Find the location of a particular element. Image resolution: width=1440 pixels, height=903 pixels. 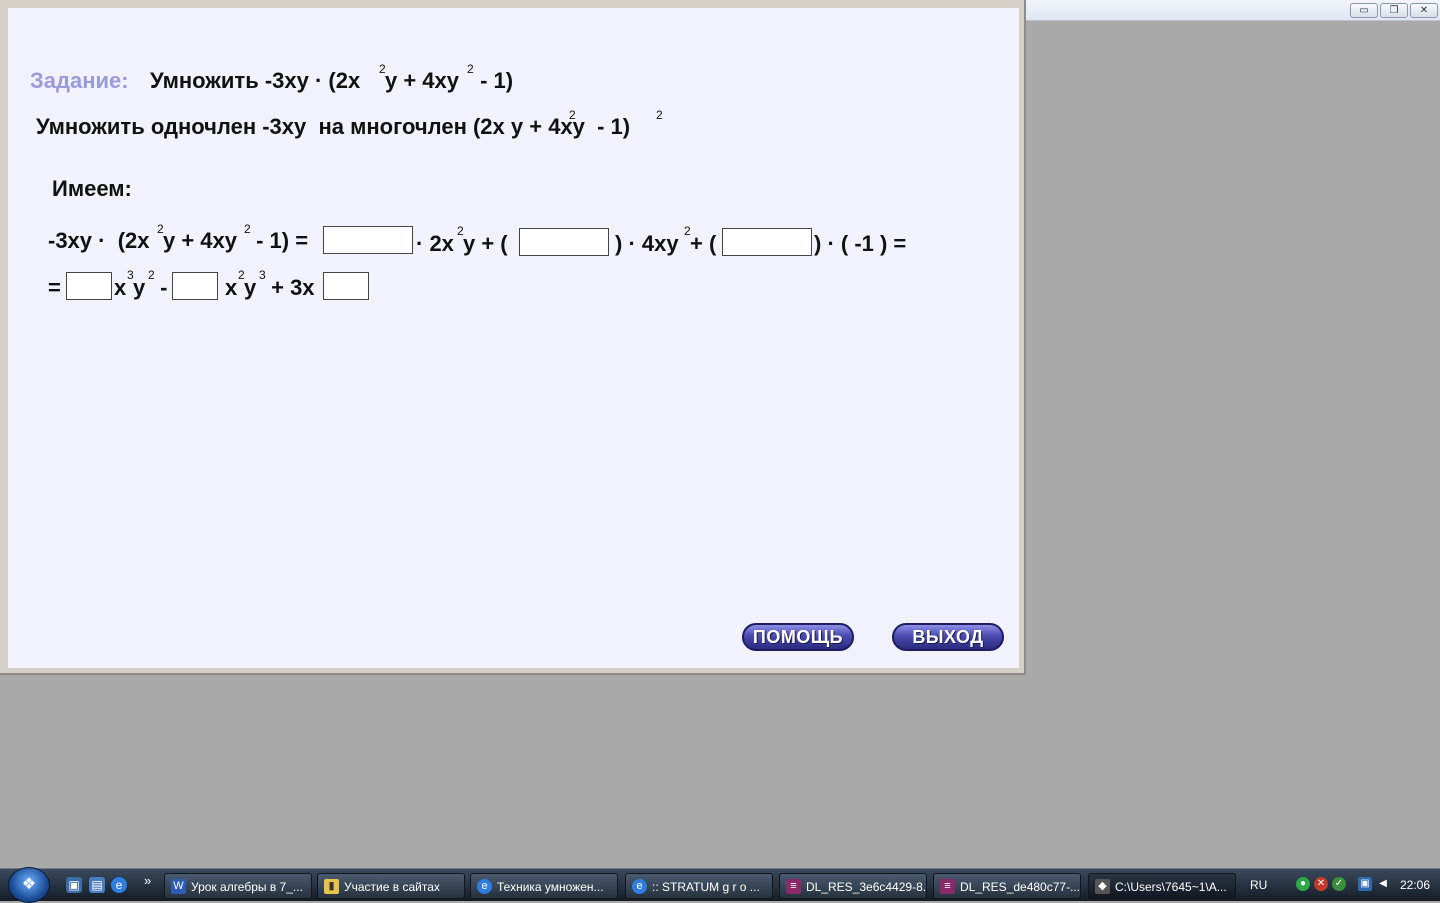

equation-text: y + ( is located at coordinates (485, 243).